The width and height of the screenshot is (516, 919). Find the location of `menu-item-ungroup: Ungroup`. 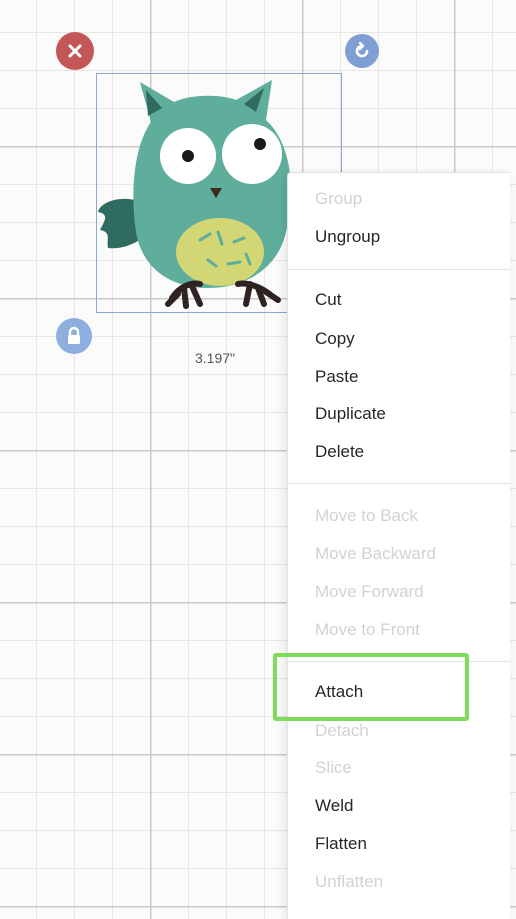

menu-item-ungroup: Ungroup is located at coordinates (347, 237).